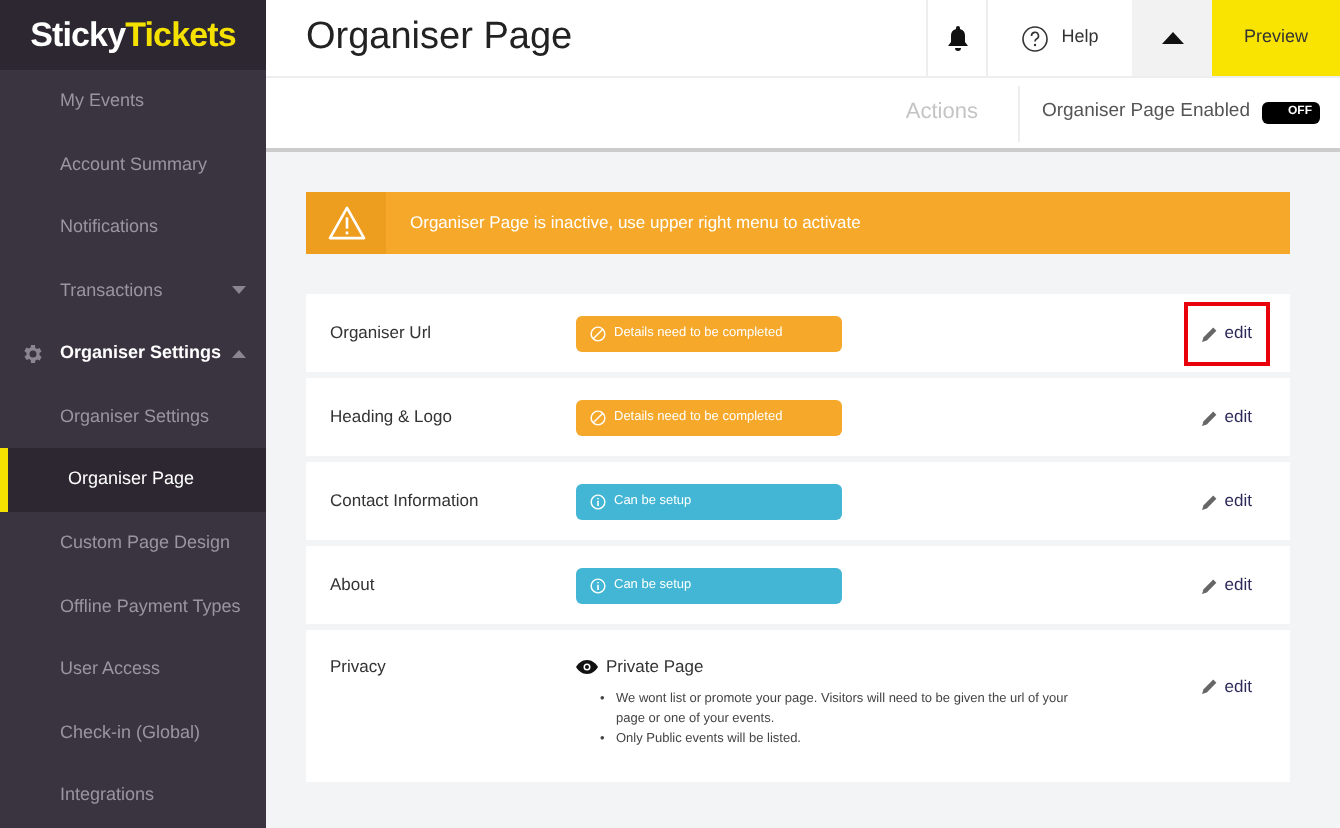 This screenshot has width=1340, height=828. I want to click on alert-text: Organiser Page is inactive, use upper right menu to activate, so click(634, 223).